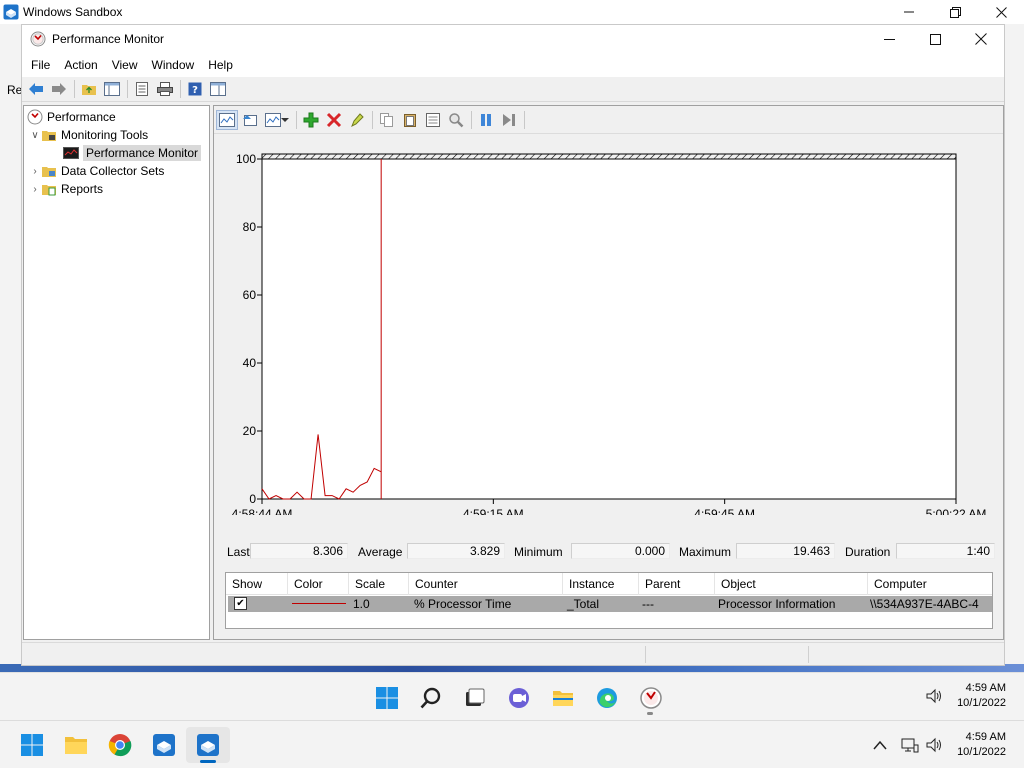 Image resolution: width=1024 pixels, height=768 pixels. I want to click on properties-button, so click(433, 120).